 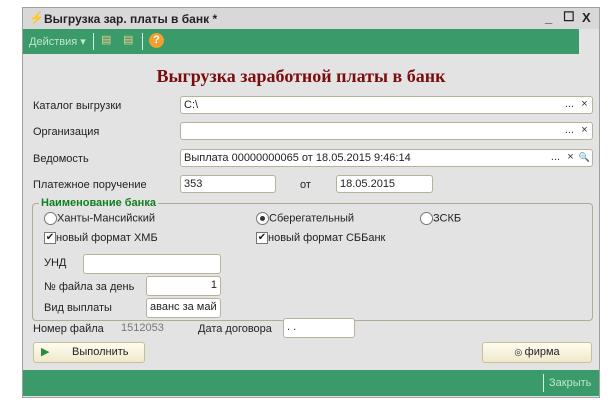 What do you see at coordinates (542, 352) in the screenshot?
I see `firm-button-label: фирма` at bounding box center [542, 352].